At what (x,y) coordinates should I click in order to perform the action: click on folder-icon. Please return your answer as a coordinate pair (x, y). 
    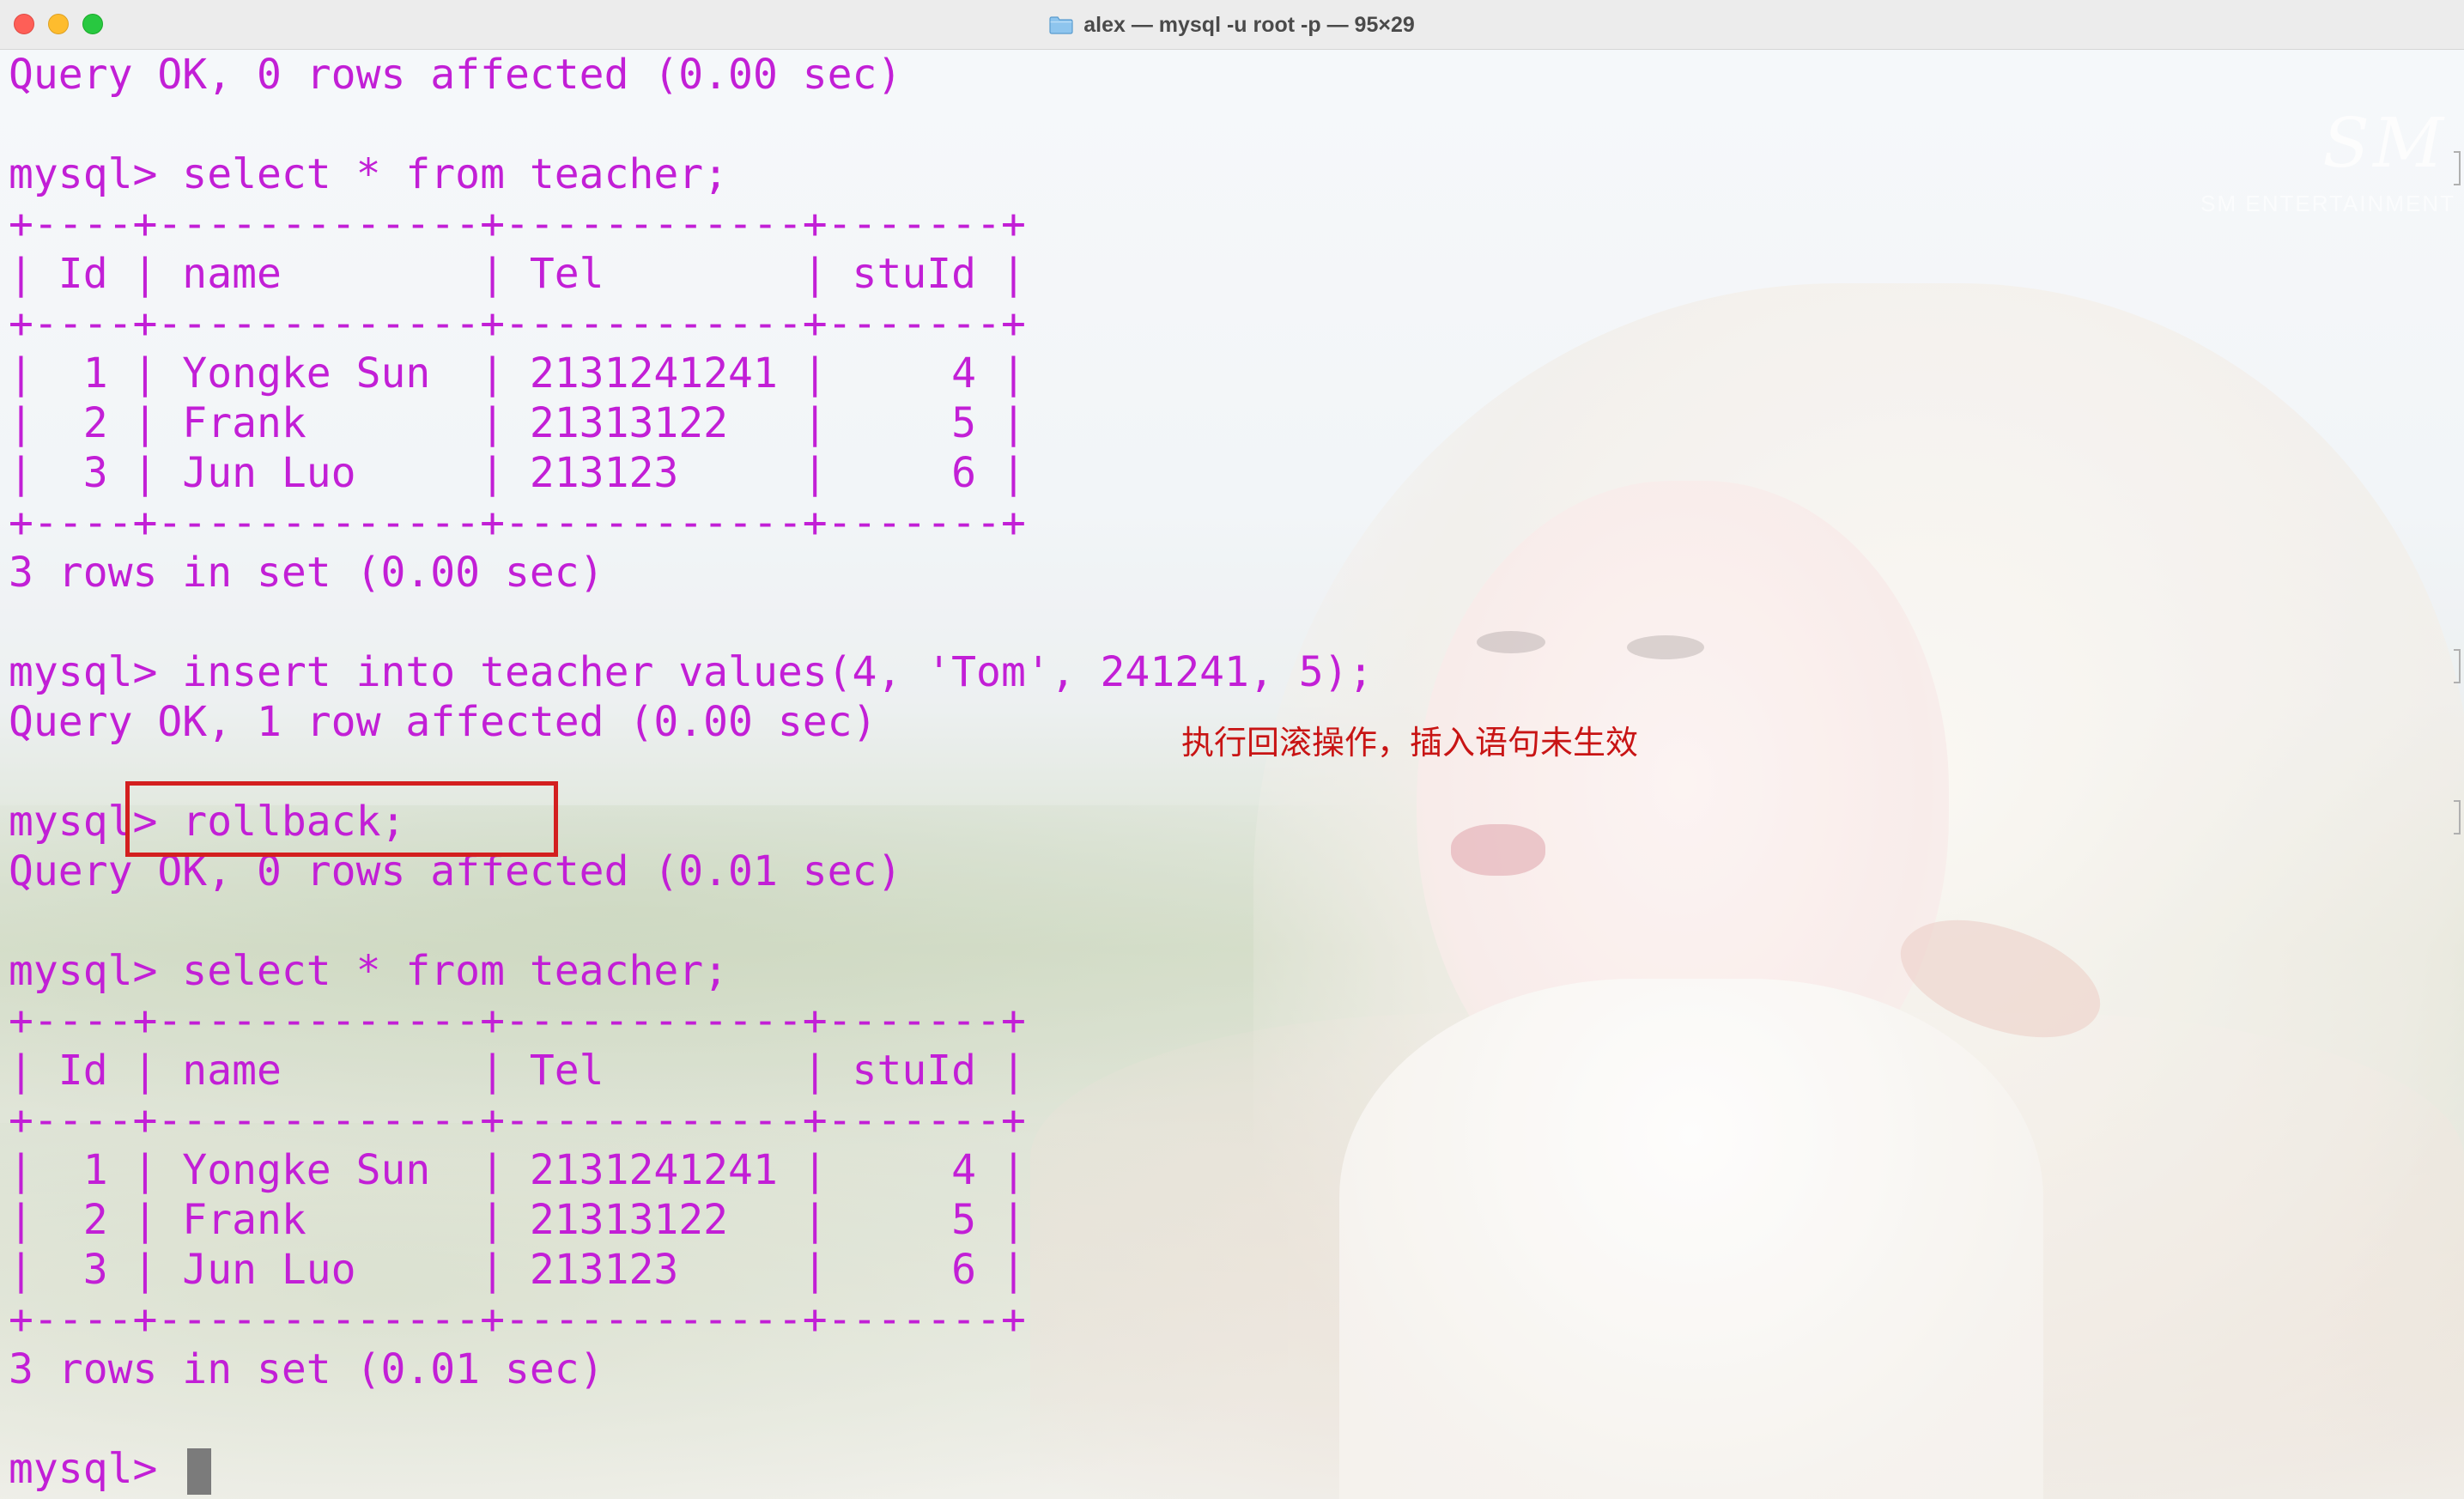
    Looking at the image, I should click on (1061, 24).